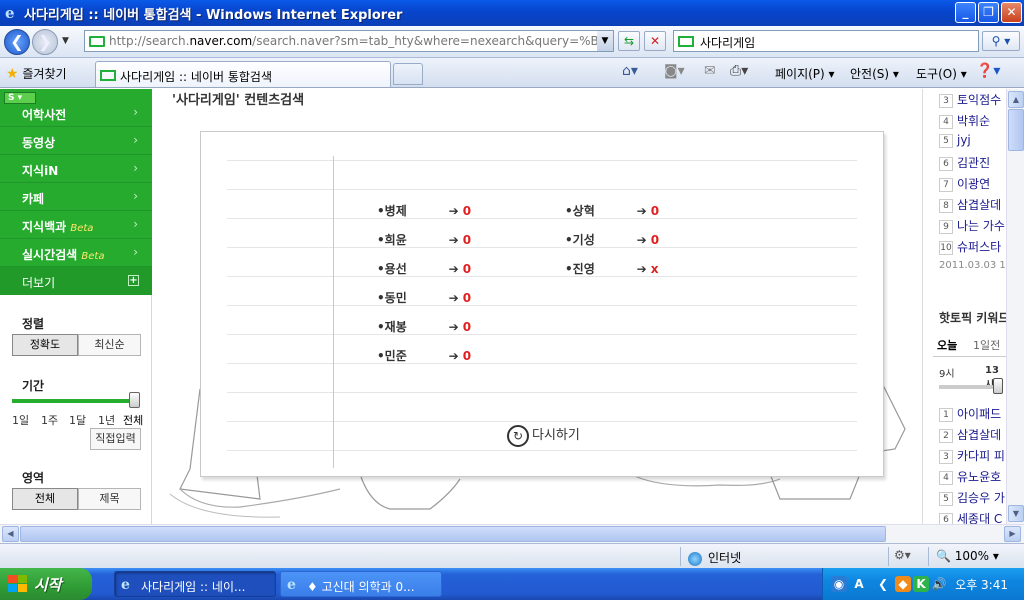 The width and height of the screenshot is (1024, 600). What do you see at coordinates (970, 413) in the screenshot?
I see `hot-rank-item: 1 아이패드` at bounding box center [970, 413].